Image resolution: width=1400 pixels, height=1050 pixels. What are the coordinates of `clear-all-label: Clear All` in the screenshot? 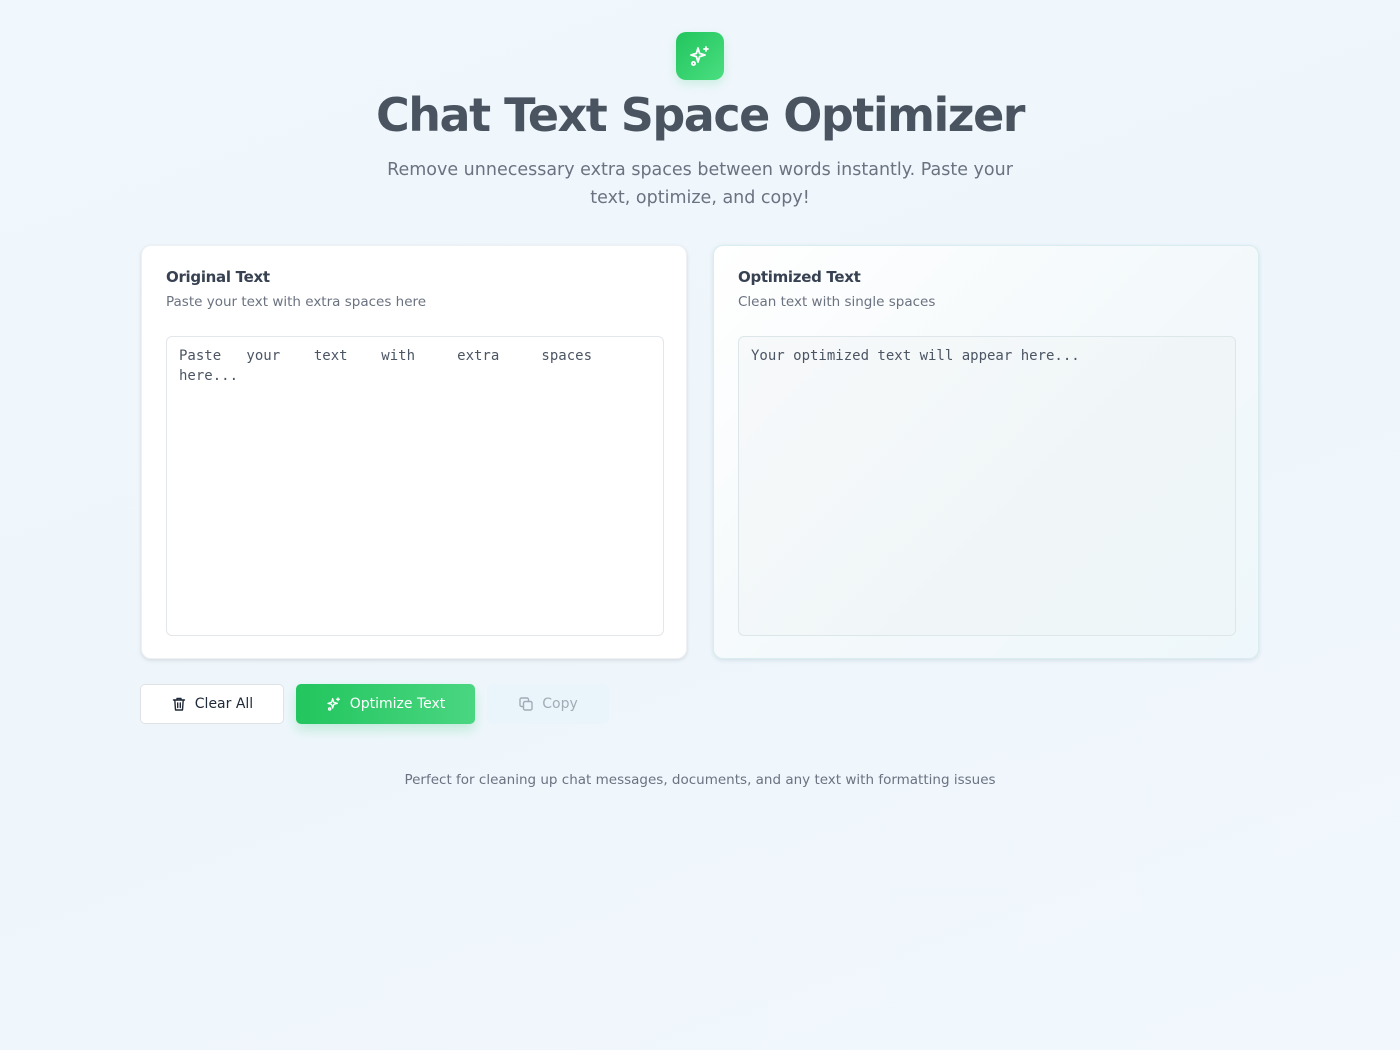 It's located at (224, 704).